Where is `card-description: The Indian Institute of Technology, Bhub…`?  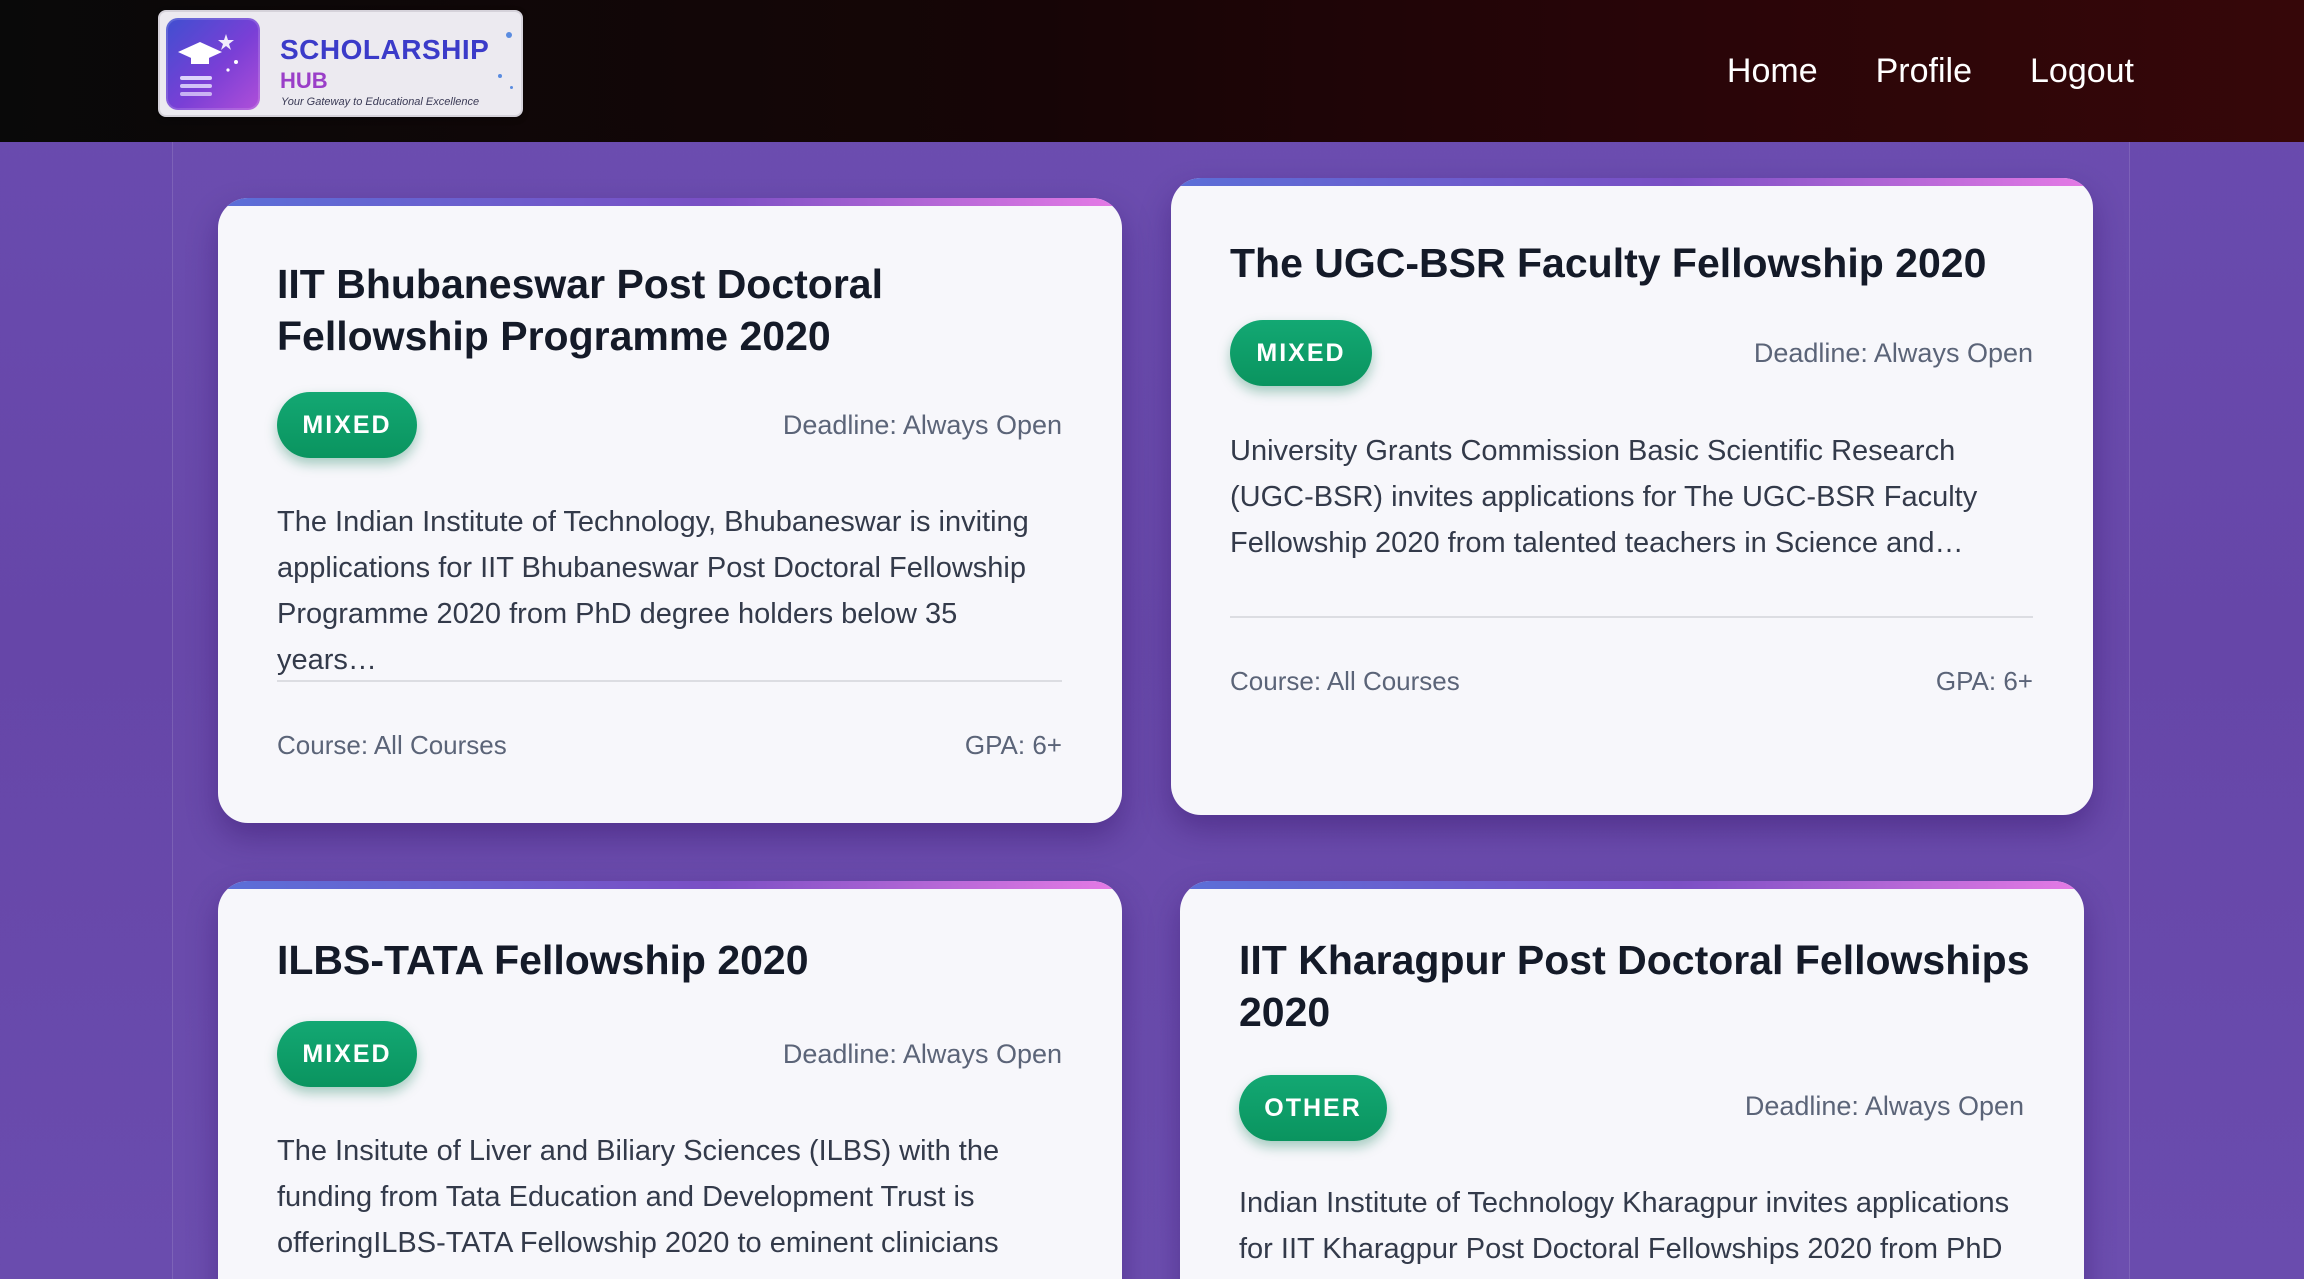
card-description: The Indian Institute of Technology, Bhub… is located at coordinates (653, 591).